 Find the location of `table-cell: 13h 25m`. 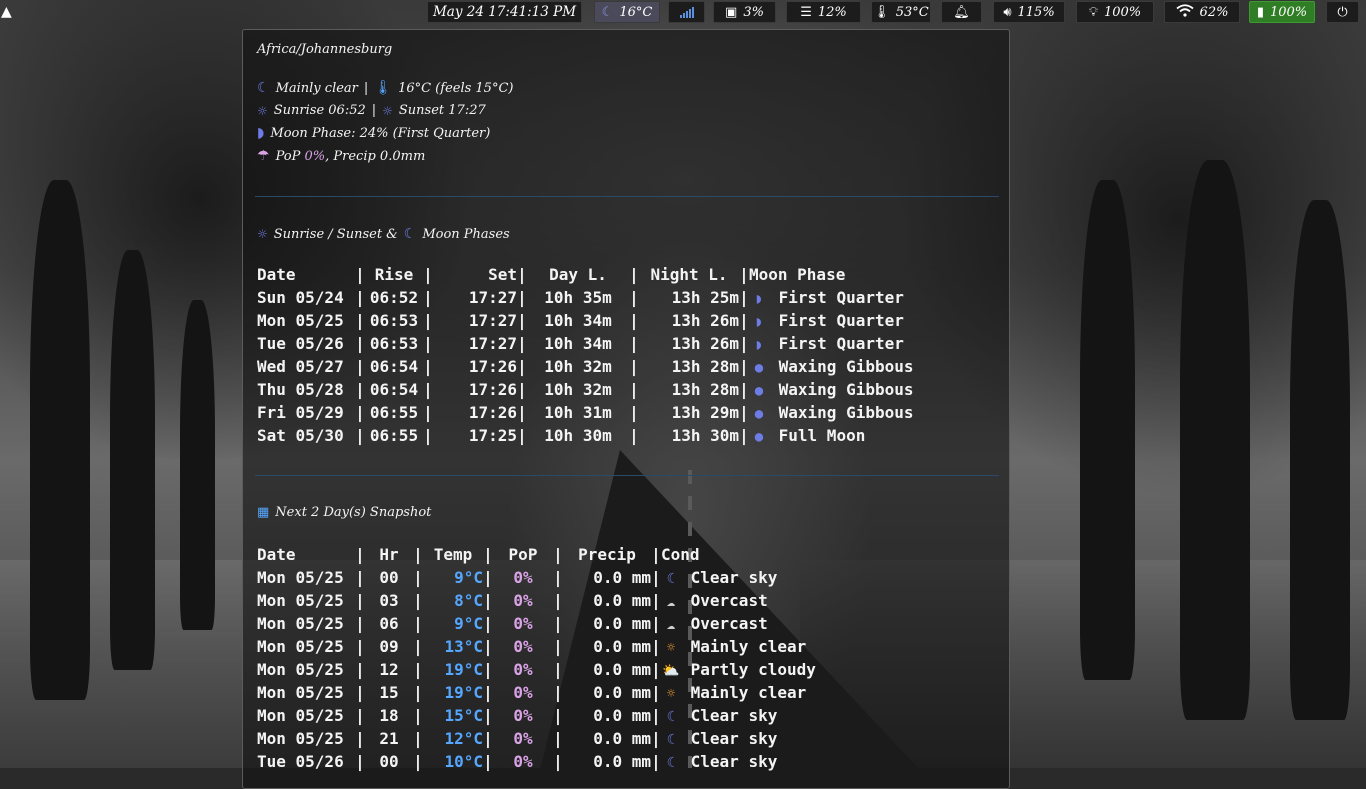

table-cell: 13h 25m is located at coordinates (705, 297).